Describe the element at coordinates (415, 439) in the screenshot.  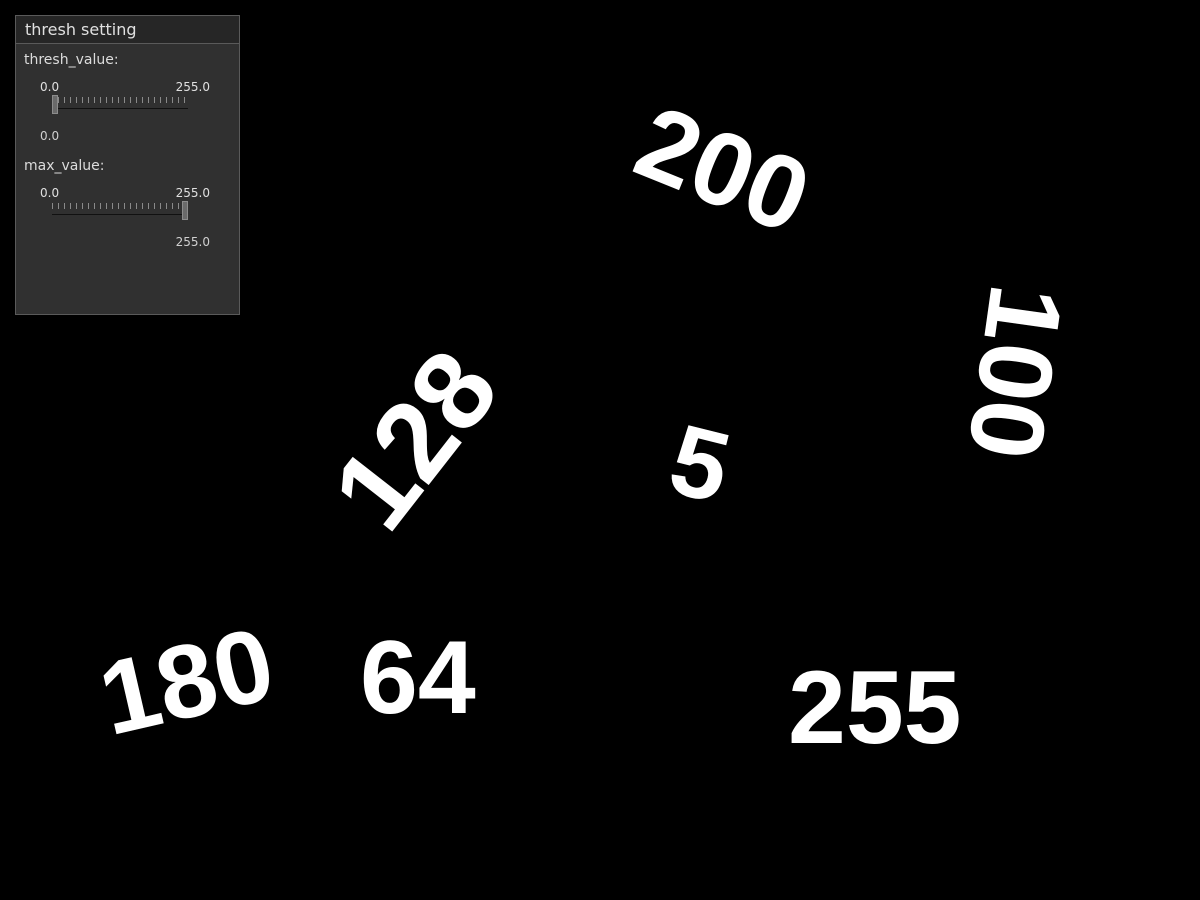
I see `digit-text-128: 128` at that location.